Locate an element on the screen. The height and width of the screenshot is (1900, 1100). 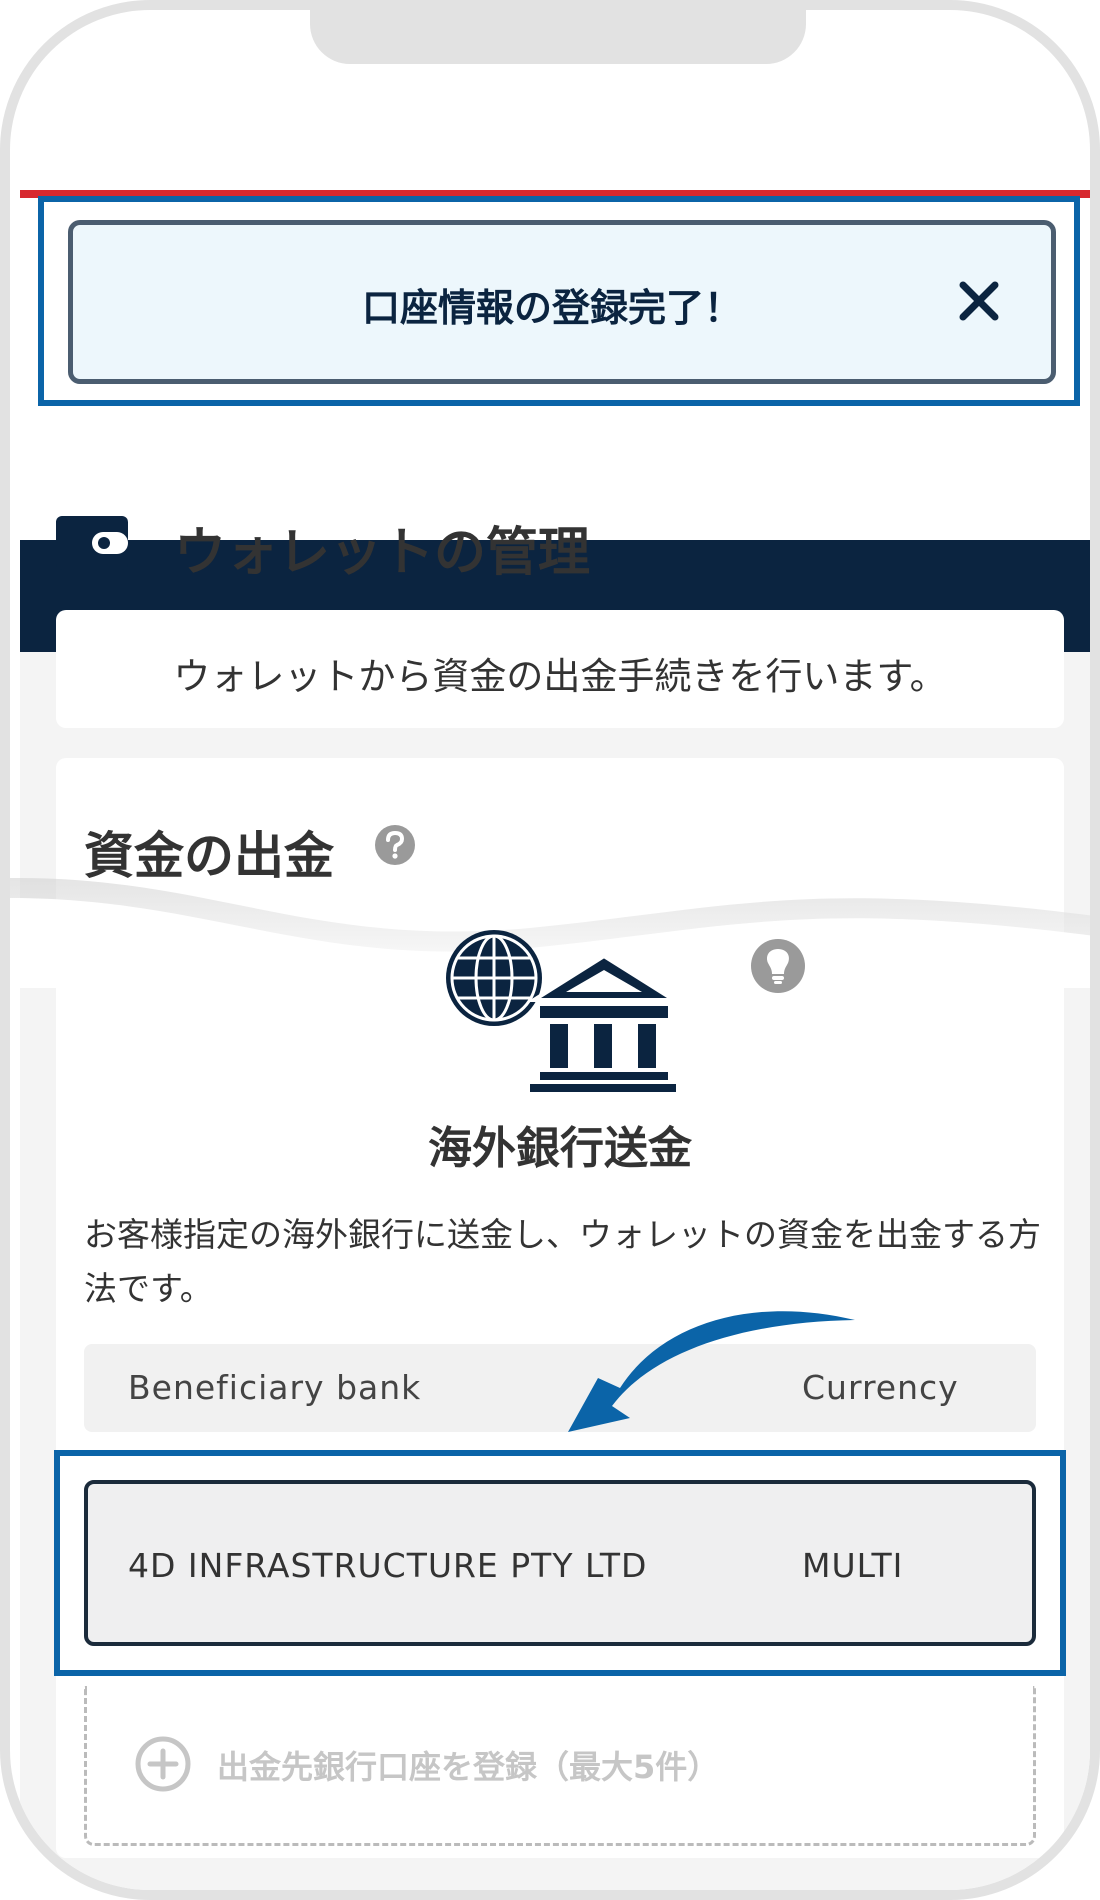
method-title: 海外銀行送金 is located at coordinates (560, 1148).